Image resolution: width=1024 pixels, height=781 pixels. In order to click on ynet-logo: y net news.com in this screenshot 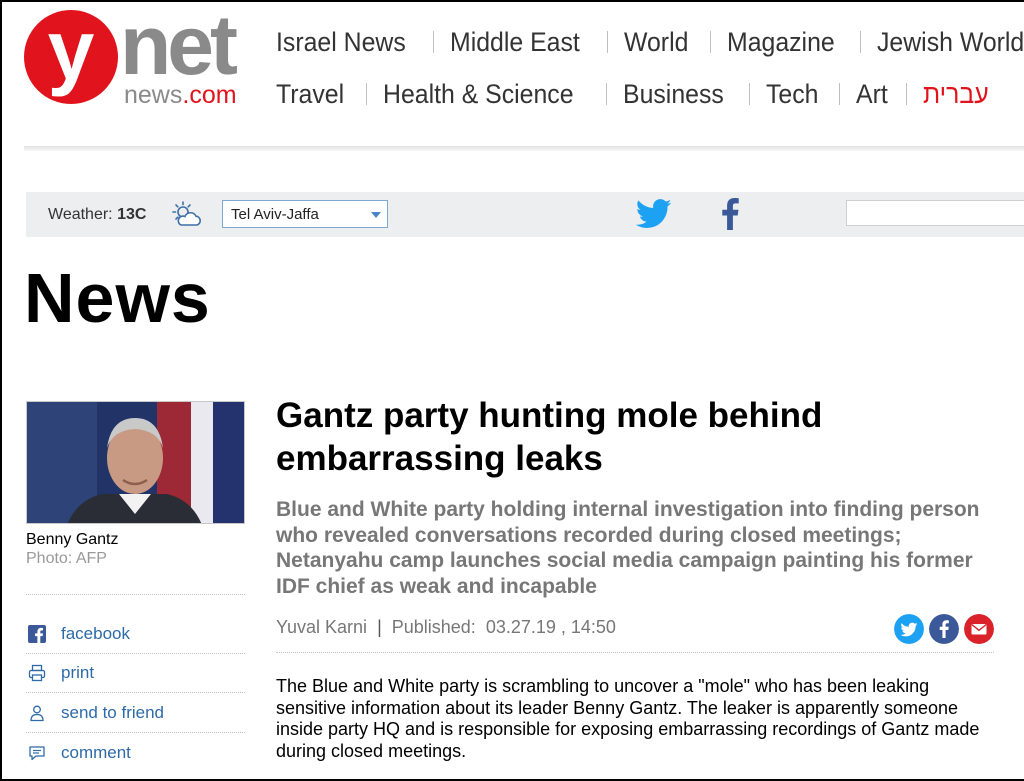, I will do `click(136, 55)`.